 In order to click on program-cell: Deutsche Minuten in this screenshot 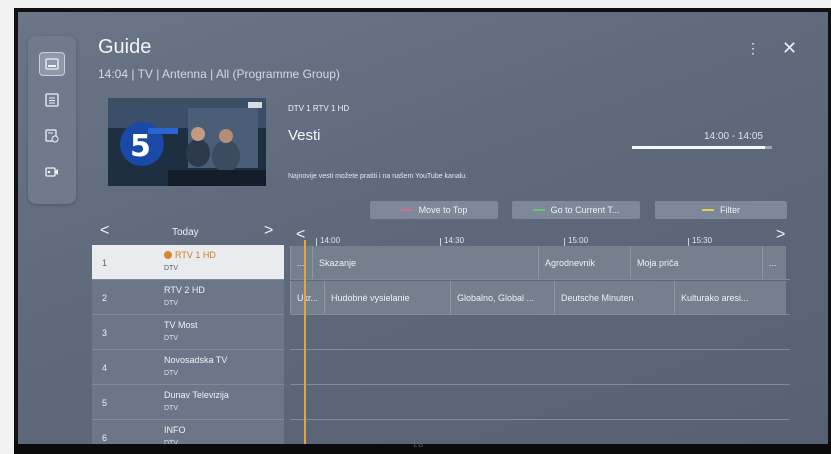, I will do `click(614, 297)`.